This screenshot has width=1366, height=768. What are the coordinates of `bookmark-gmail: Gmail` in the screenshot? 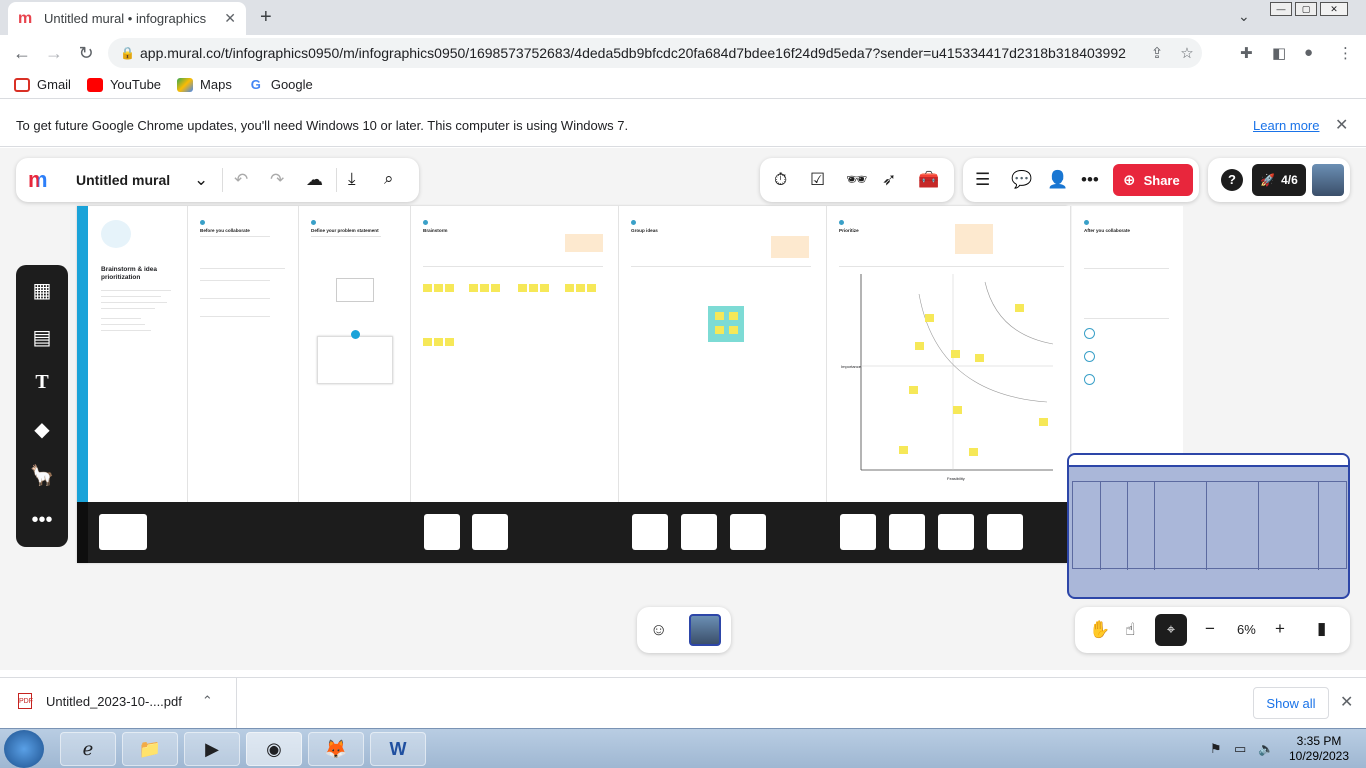 It's located at (42, 84).